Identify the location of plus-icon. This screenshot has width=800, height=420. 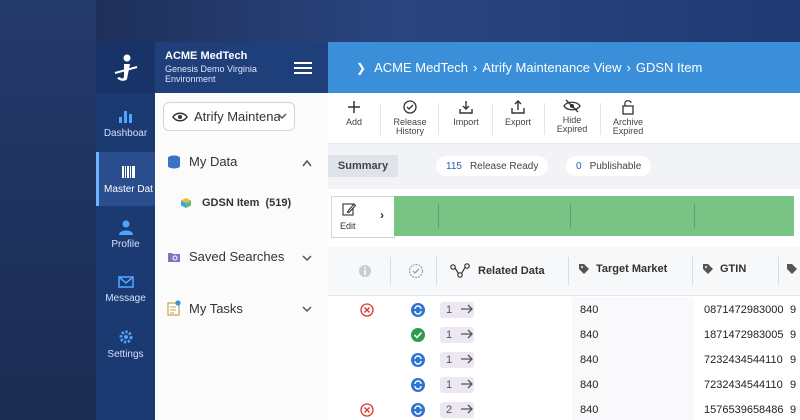
(354, 107).